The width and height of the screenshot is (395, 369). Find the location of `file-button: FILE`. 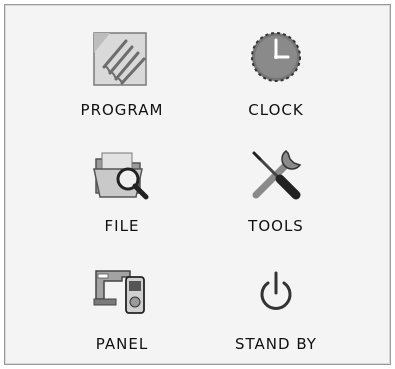

file-button: FILE is located at coordinates (122, 193).